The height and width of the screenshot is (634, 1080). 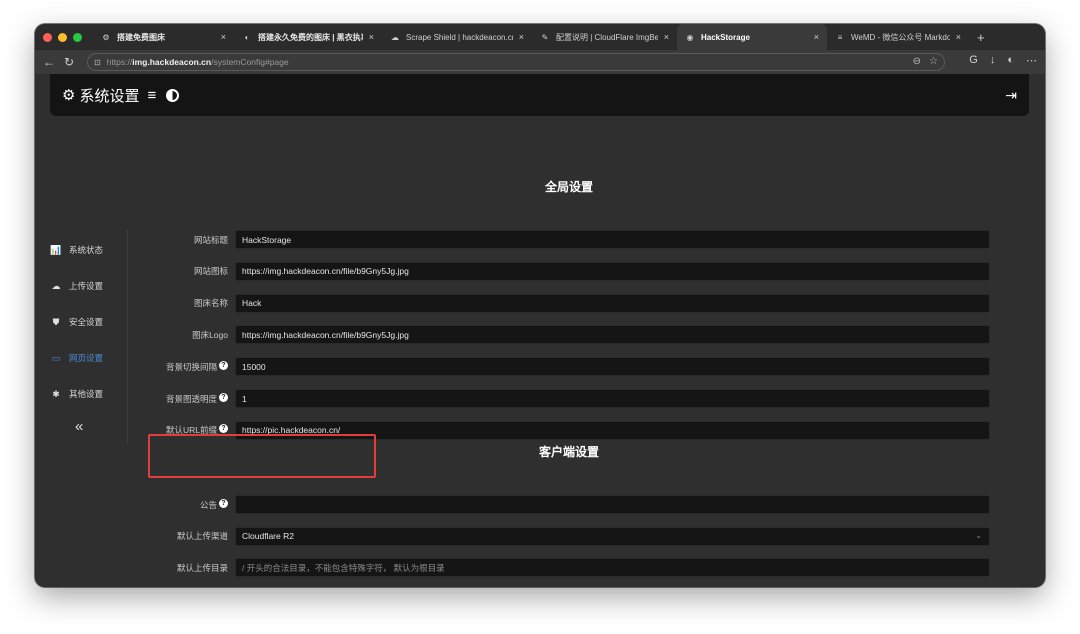 I want to click on select-field: Cloudflare R2 ⌄, so click(x=612, y=536).